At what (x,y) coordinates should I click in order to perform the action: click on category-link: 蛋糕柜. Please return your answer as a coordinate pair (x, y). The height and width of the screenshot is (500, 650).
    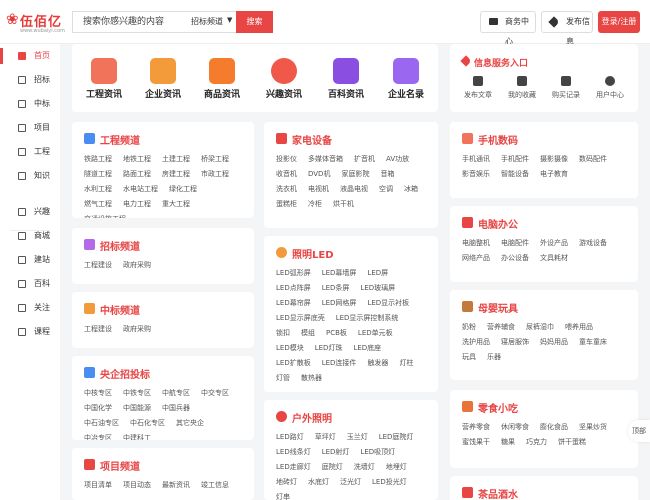
    Looking at the image, I should click on (286, 204).